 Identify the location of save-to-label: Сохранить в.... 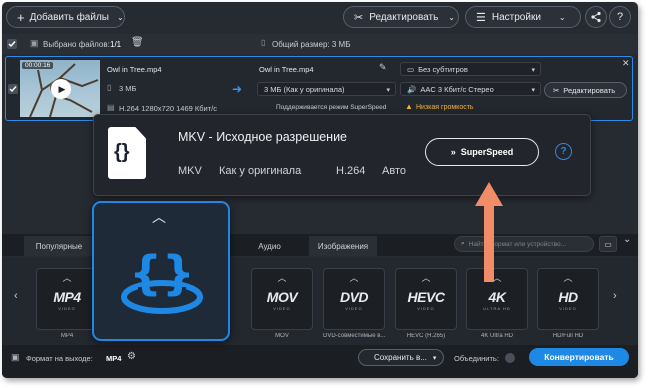
(400, 357).